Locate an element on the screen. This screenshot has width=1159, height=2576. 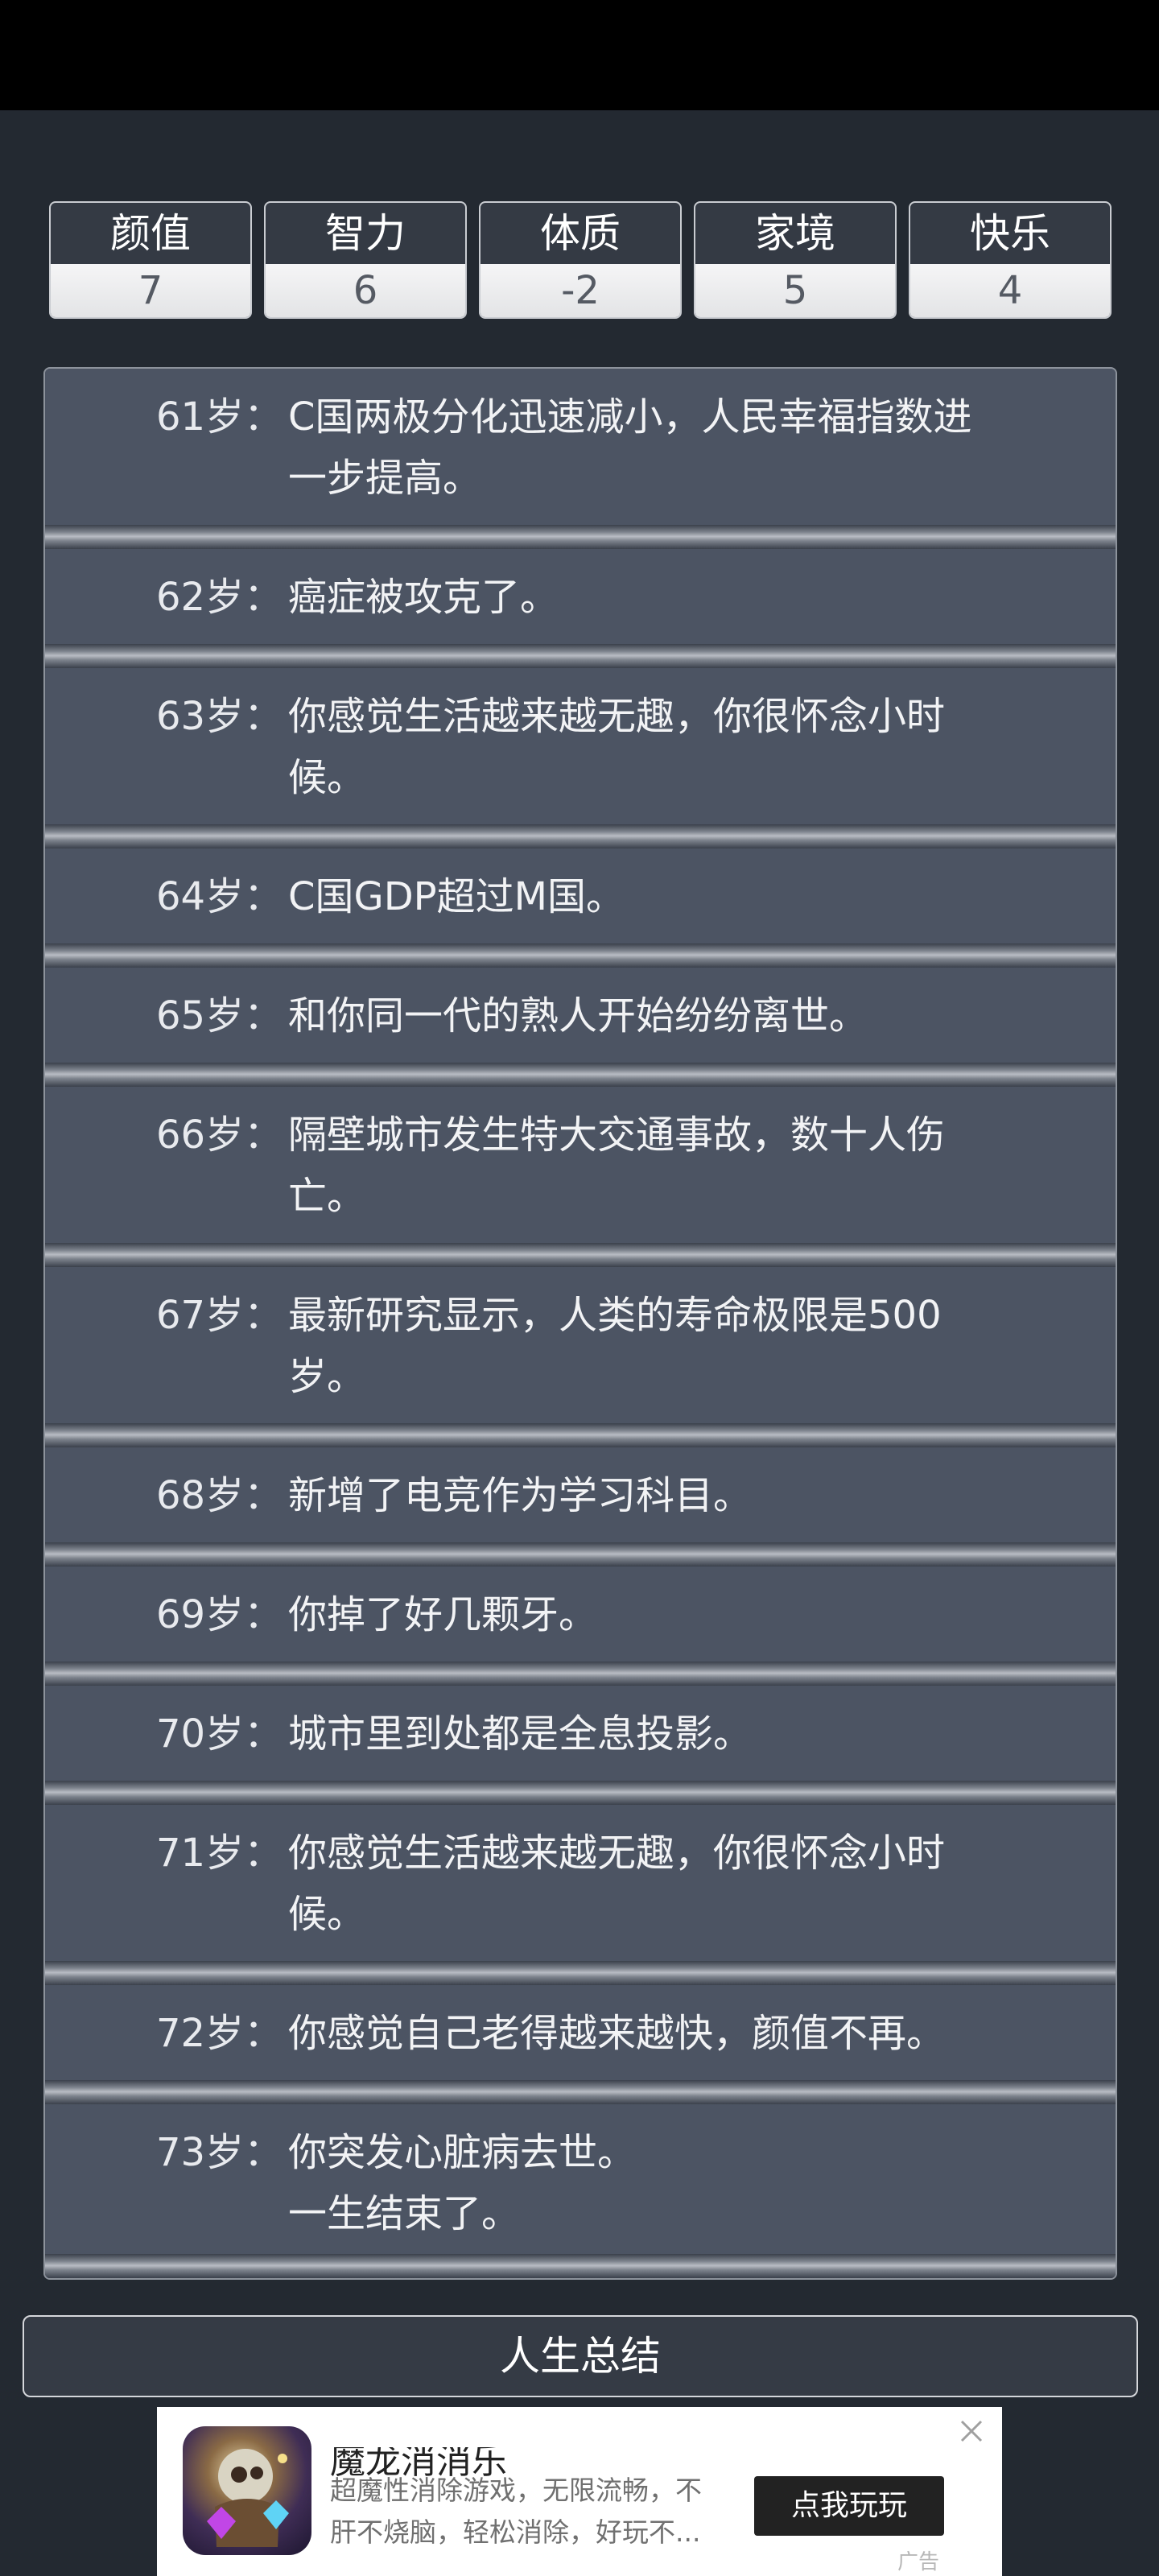
life-event-item: 71岁： 你感觉生活越来越无趣，你很怀念小时 候。 is located at coordinates (580, 1895).